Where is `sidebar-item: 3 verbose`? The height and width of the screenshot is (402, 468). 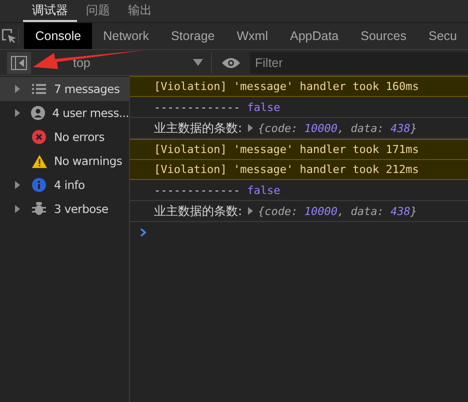
sidebar-item: 3 verbose is located at coordinates (64, 209).